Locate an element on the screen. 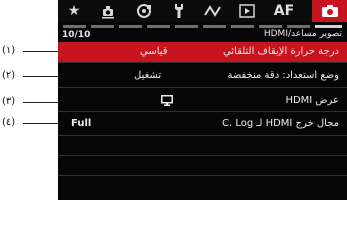 Image resolution: width=347 pixels, height=240 pixels. camera-icon is located at coordinates (329, 11).